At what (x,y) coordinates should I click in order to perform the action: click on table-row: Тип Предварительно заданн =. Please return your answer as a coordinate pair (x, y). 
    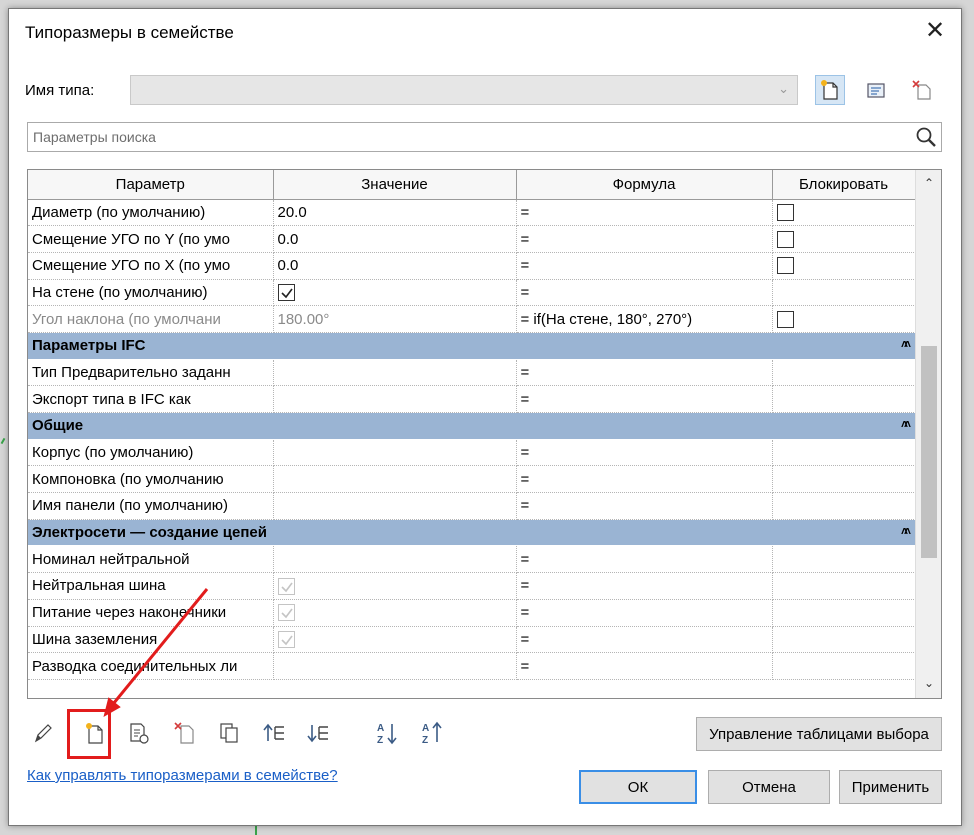
    Looking at the image, I should click on (472, 373).